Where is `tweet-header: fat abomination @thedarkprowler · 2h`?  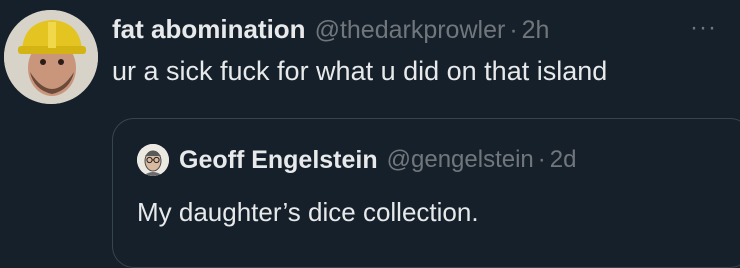
tweet-header: fat abomination @thedarkprowler · 2h is located at coordinates (330, 31).